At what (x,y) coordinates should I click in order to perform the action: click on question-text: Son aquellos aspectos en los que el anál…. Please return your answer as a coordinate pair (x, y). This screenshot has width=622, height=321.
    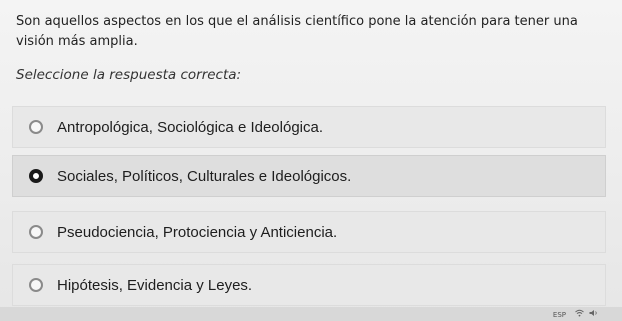
    Looking at the image, I should click on (297, 31).